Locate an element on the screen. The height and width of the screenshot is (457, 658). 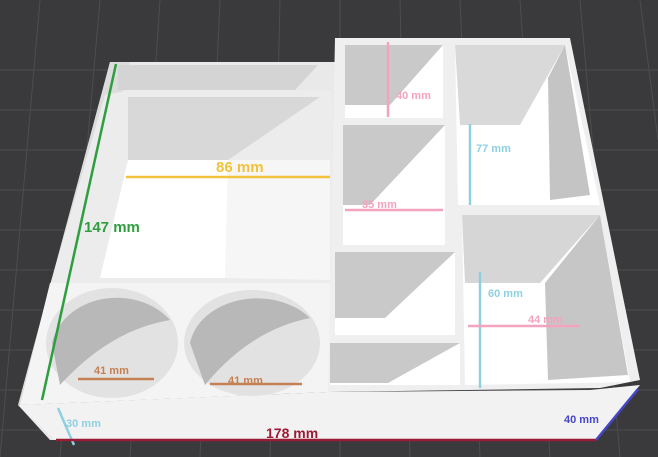
total-width-label: 178 mm is located at coordinates (292, 433).